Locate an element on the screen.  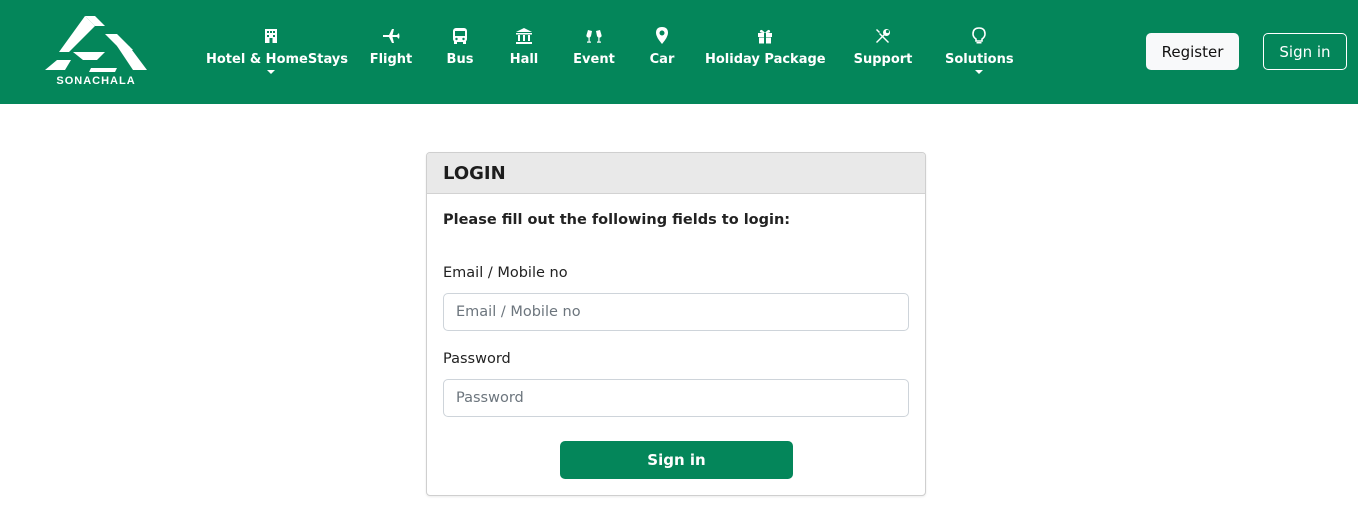
nav-item-solutions: Solutions is located at coordinates (979, 54).